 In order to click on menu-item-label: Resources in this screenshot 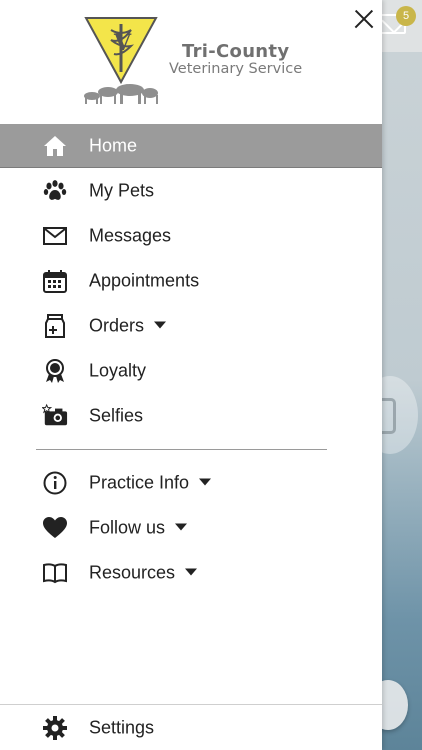, I will do `click(143, 572)`.